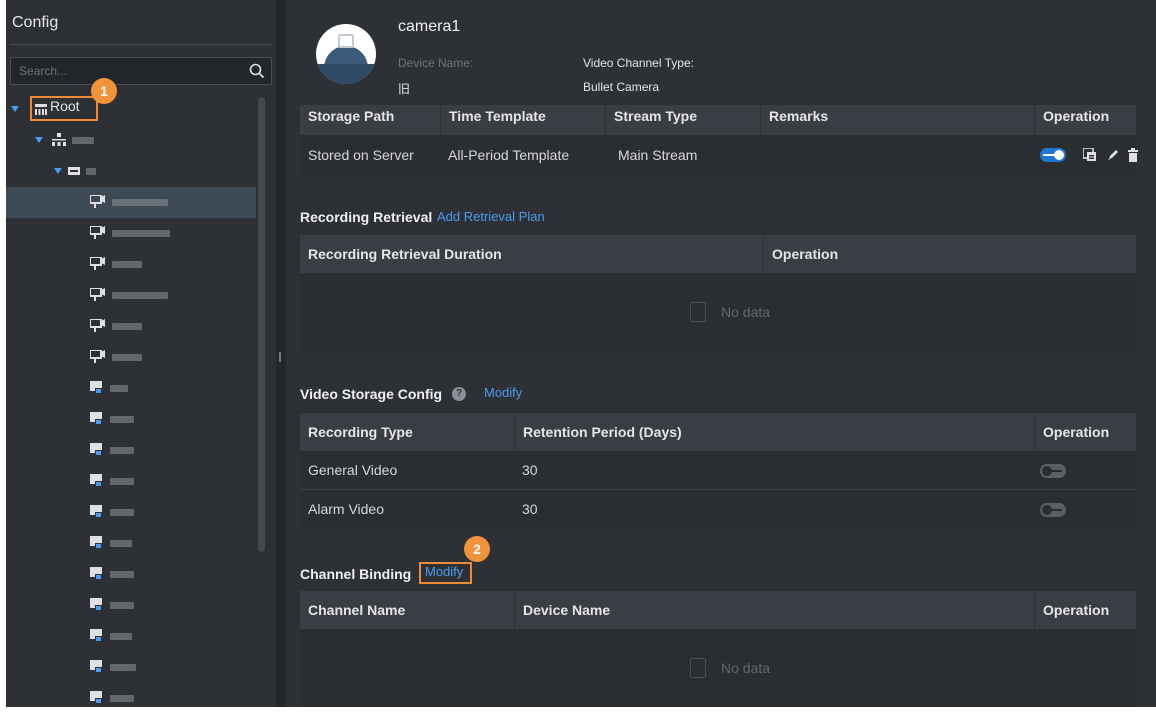 This screenshot has width=1156, height=714. Describe the element at coordinates (1053, 510) in the screenshot. I see `alarm-video-toggle` at that location.